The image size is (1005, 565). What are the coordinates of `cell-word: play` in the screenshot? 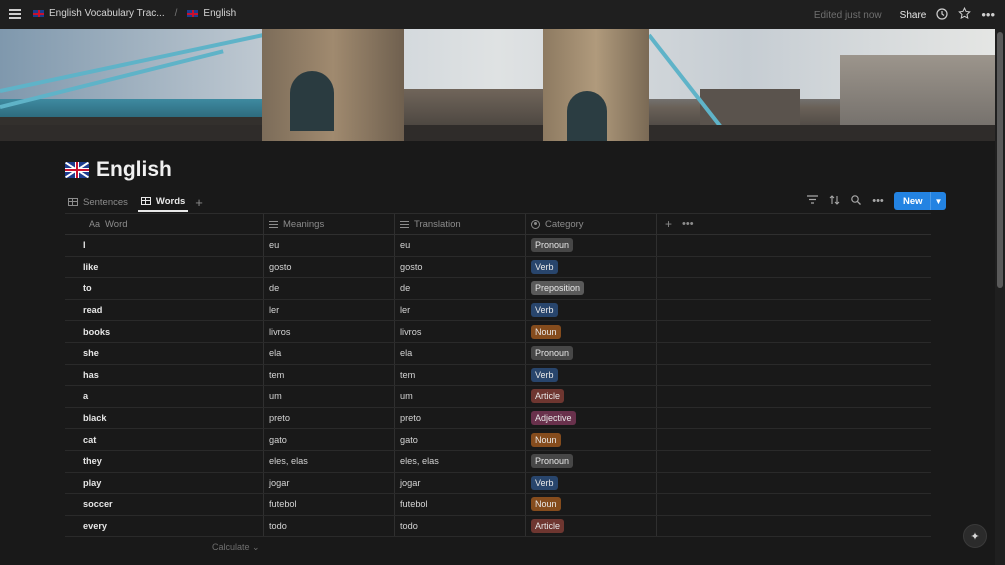 It's located at (164, 483).